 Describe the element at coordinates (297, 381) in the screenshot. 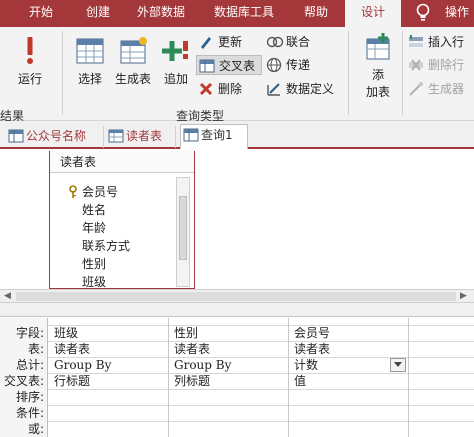

I see `grid-cell-crosstab: 值` at that location.